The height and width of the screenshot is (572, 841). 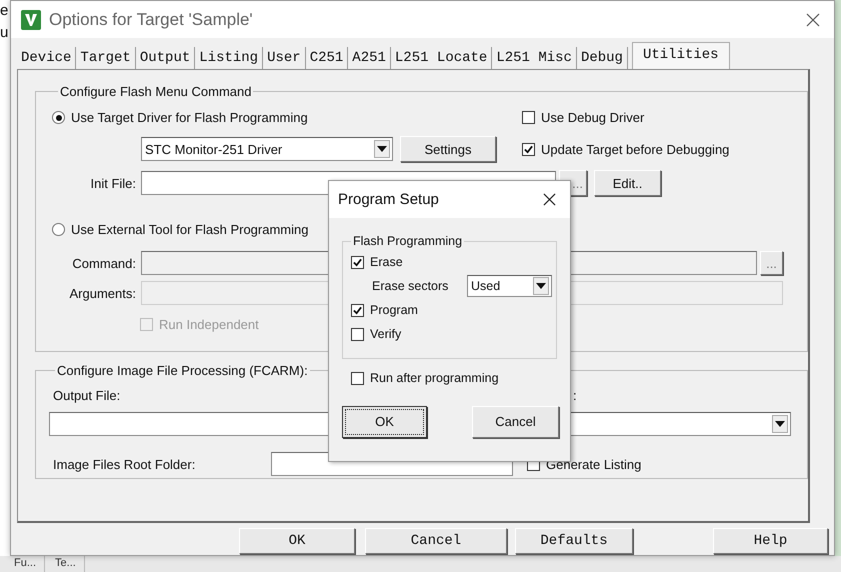 I want to click on field-label: :, so click(x=575, y=395).